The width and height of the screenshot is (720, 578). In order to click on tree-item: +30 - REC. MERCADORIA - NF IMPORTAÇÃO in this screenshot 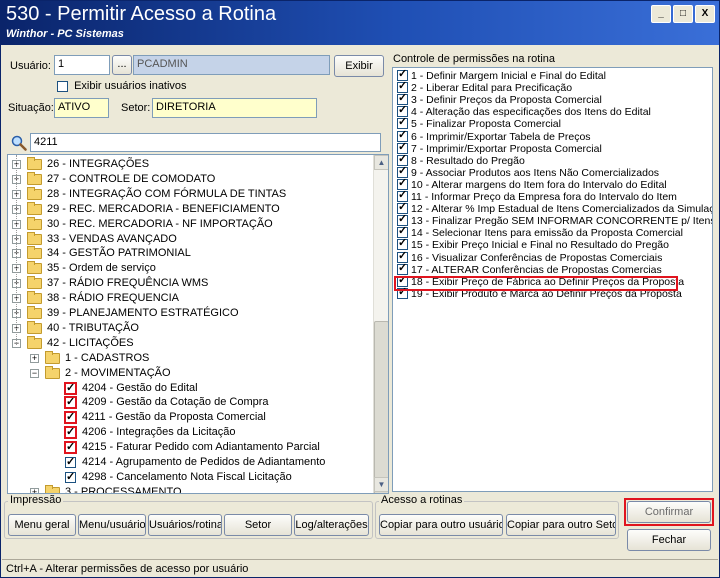, I will do `click(189, 224)`.